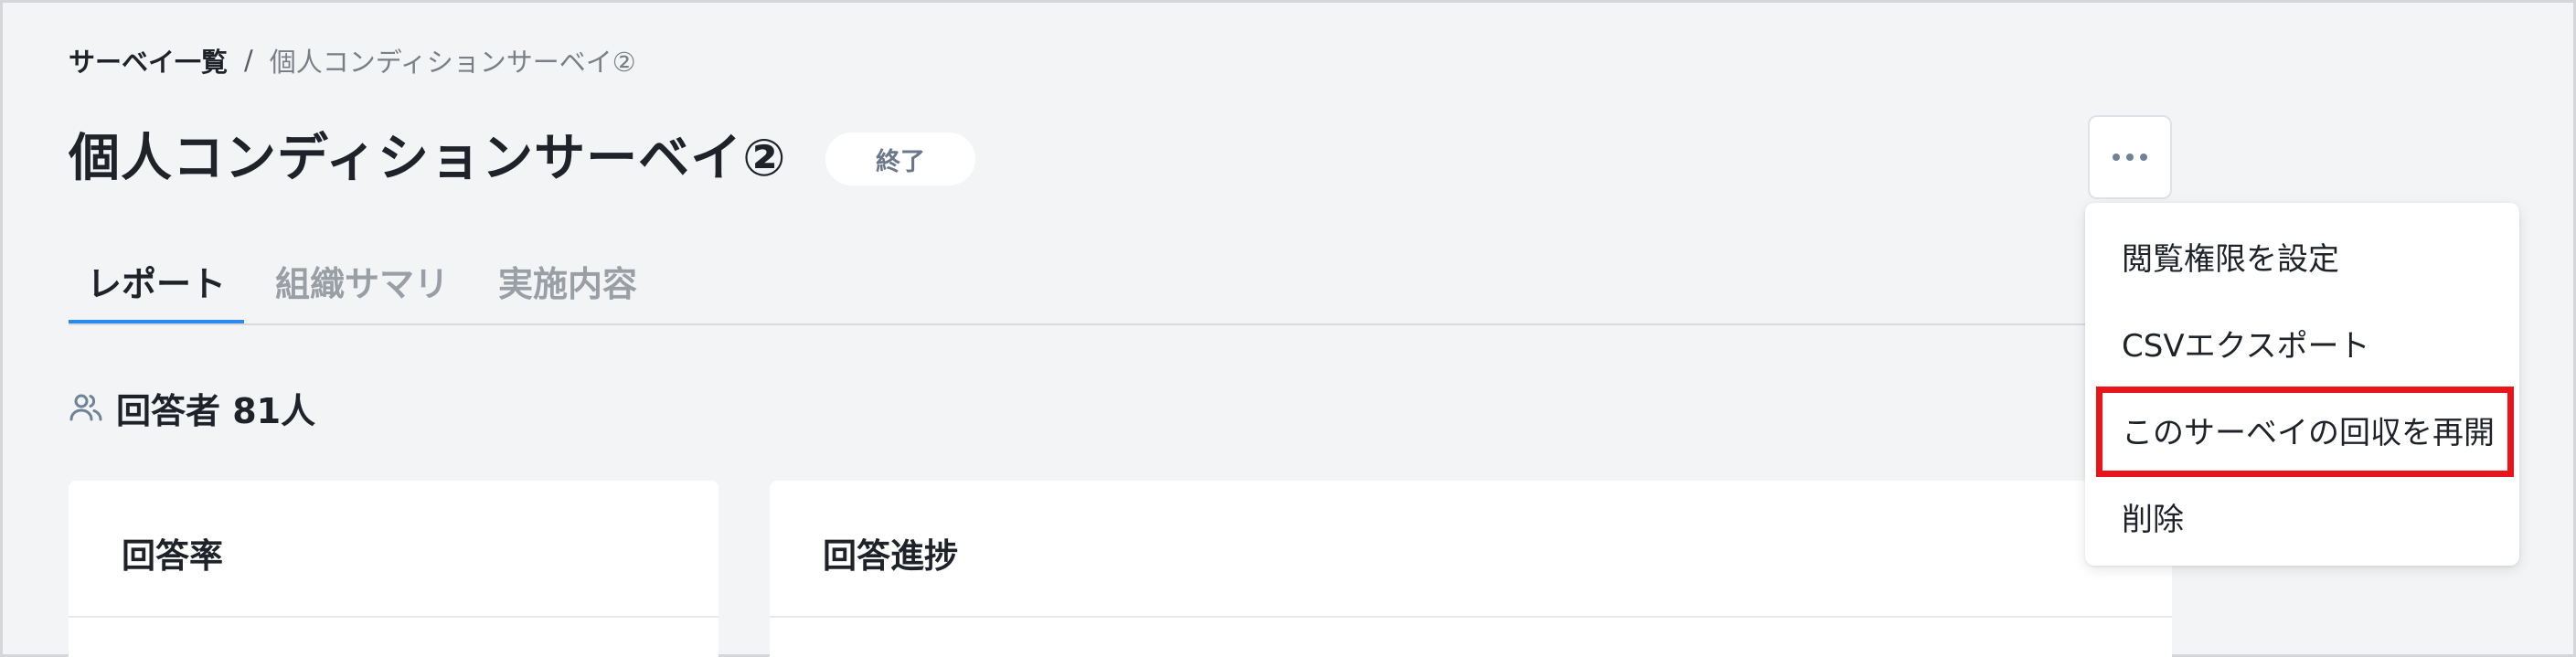  I want to click on breadcrumb: サーベイ一覧 / 個人コンディションサーベイ②, so click(352, 61).